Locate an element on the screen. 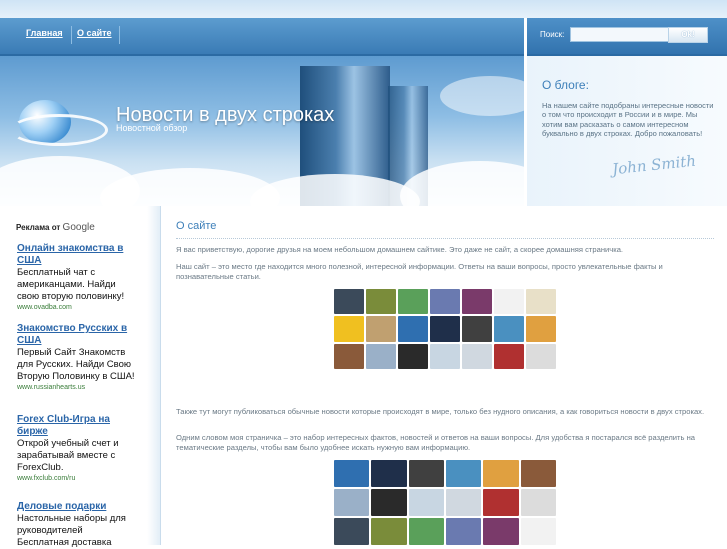  ad-title-link: Forex Club-Игра на бирже is located at coordinates (76, 426).